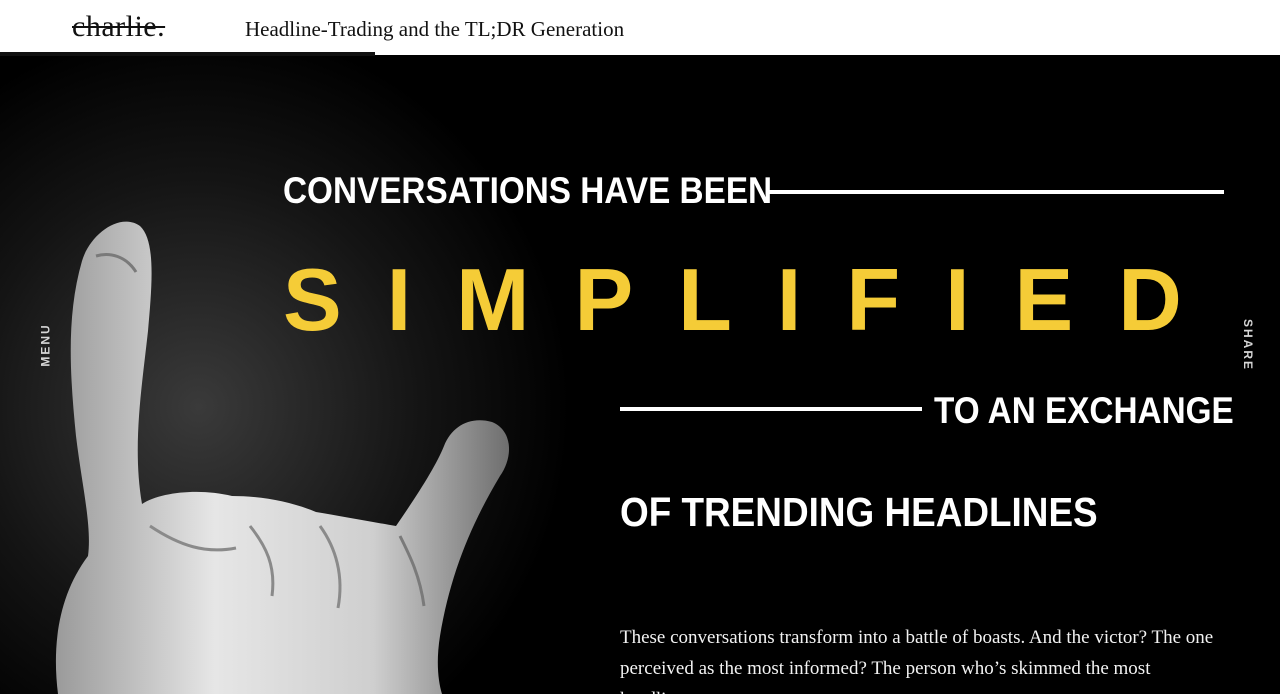 The width and height of the screenshot is (1280, 694). Describe the element at coordinates (46, 344) in the screenshot. I see `menu-button: MENU` at that location.